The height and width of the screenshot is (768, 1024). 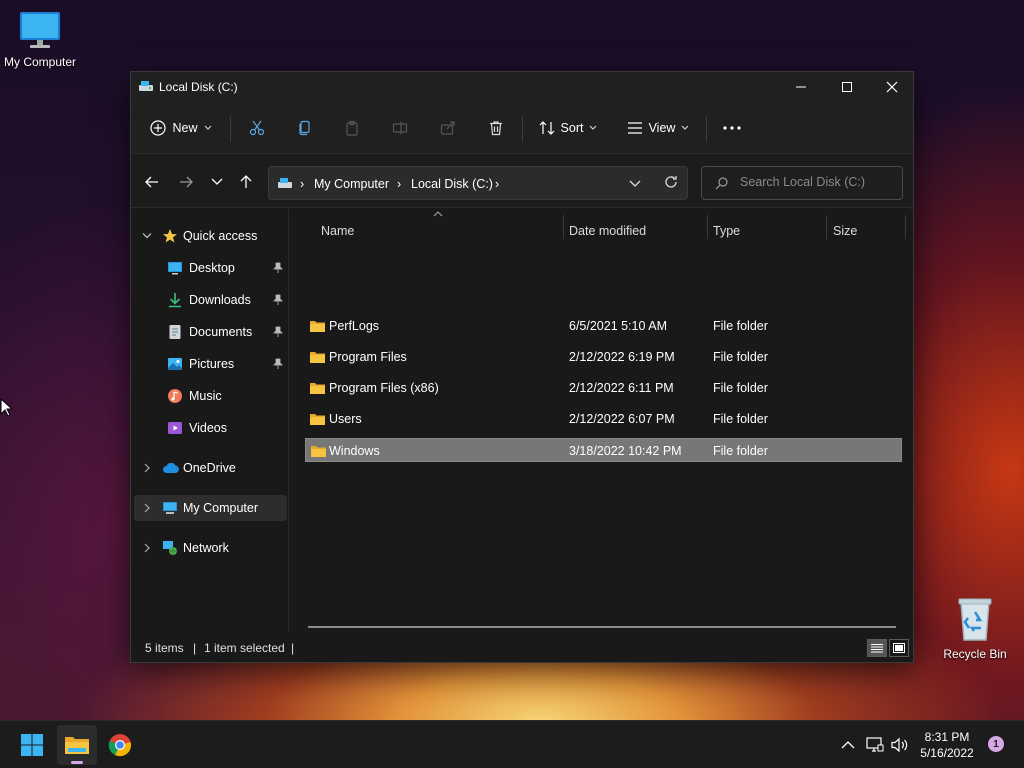 I want to click on sidebar-item-videos: Videos, so click(x=210, y=428).